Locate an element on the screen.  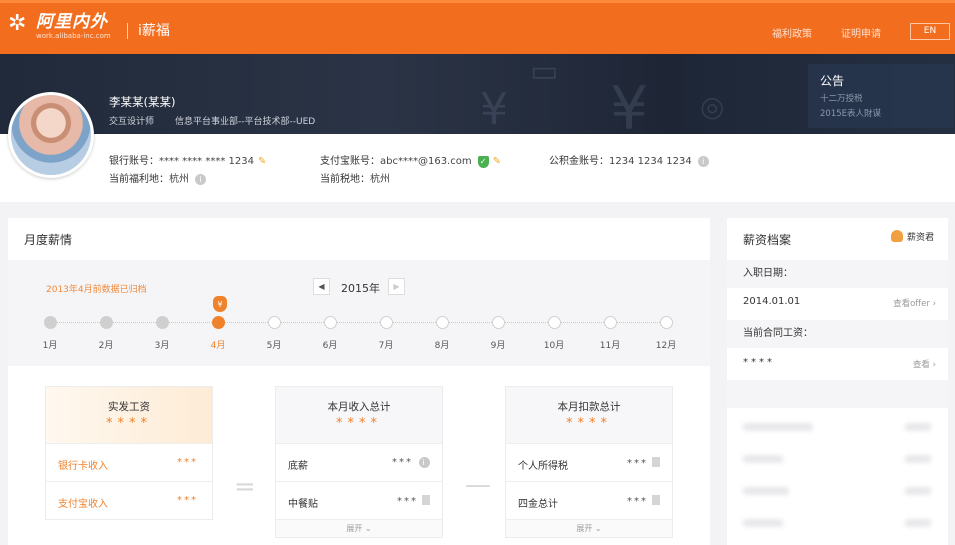
card-row: 银行卡收入 *** is located at coordinates (129, 462).